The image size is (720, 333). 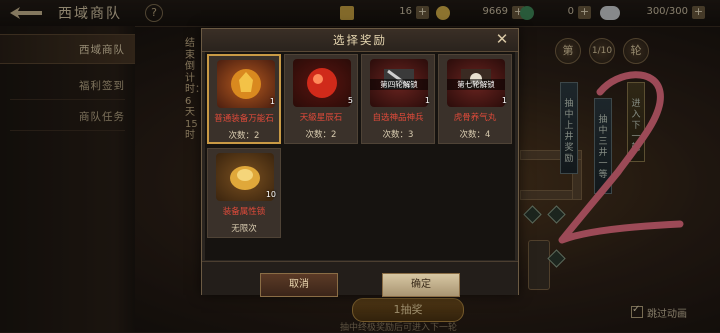 I want to click on pill-chest-icon: 第七轮解锁, so click(x=476, y=83).